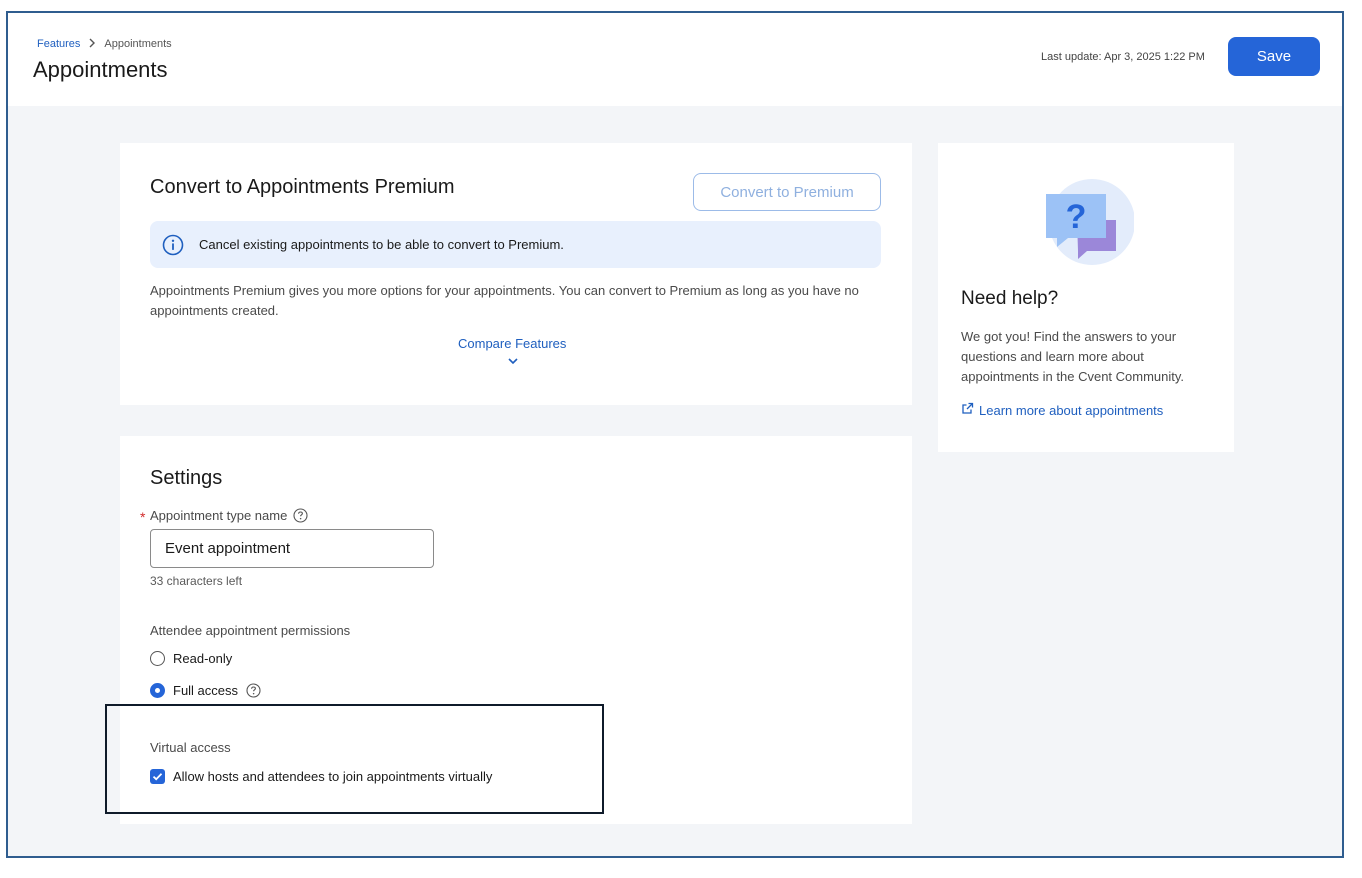  What do you see at coordinates (302, 187) in the screenshot?
I see `premium-card-title: Convert to Appointments Premium` at bounding box center [302, 187].